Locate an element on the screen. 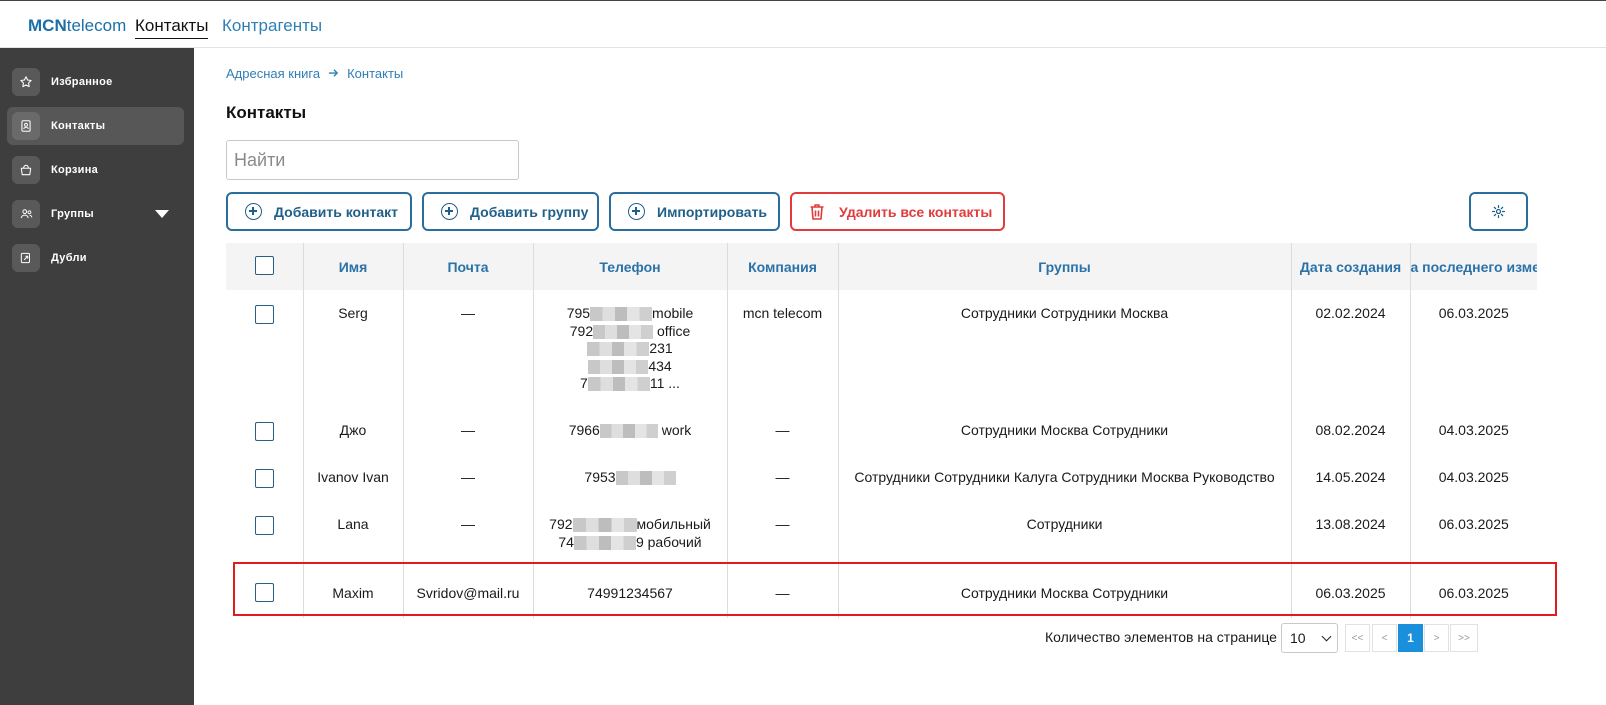 The width and height of the screenshot is (1606, 705). cell-name: Джо is located at coordinates (353, 430).